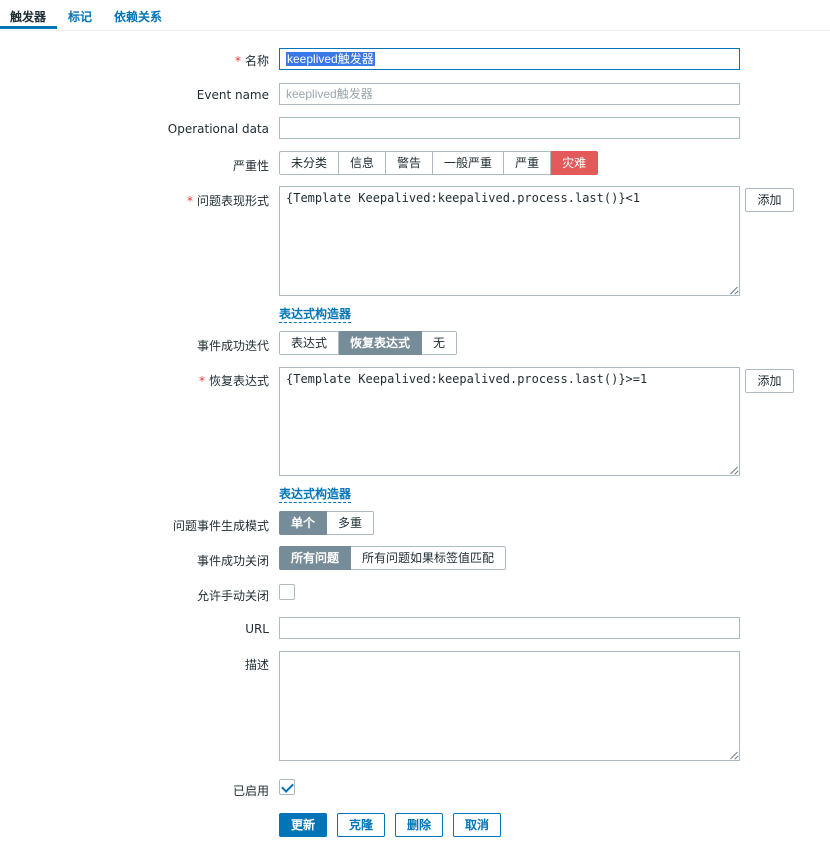 Image resolution: width=830 pixels, height=849 pixels. I want to click on delete-button: 删除, so click(419, 825).